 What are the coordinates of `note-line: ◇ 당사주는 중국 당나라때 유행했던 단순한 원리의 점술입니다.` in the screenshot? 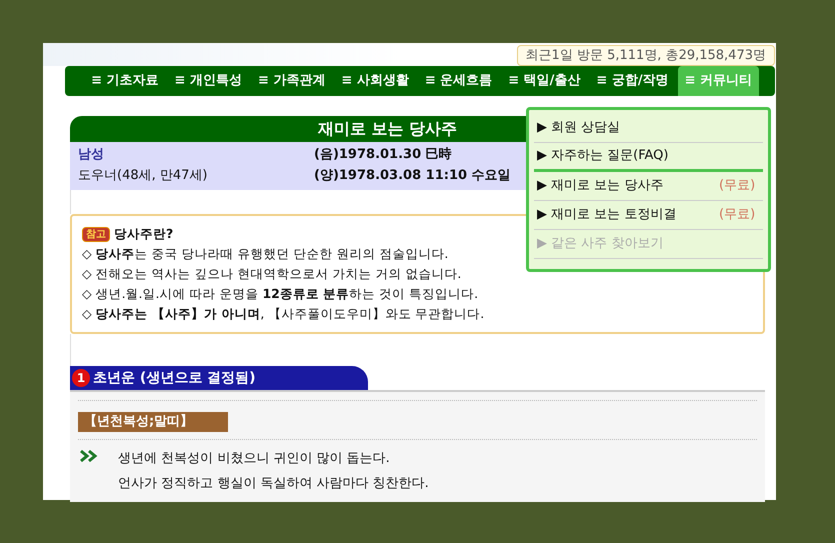 It's located at (266, 254).